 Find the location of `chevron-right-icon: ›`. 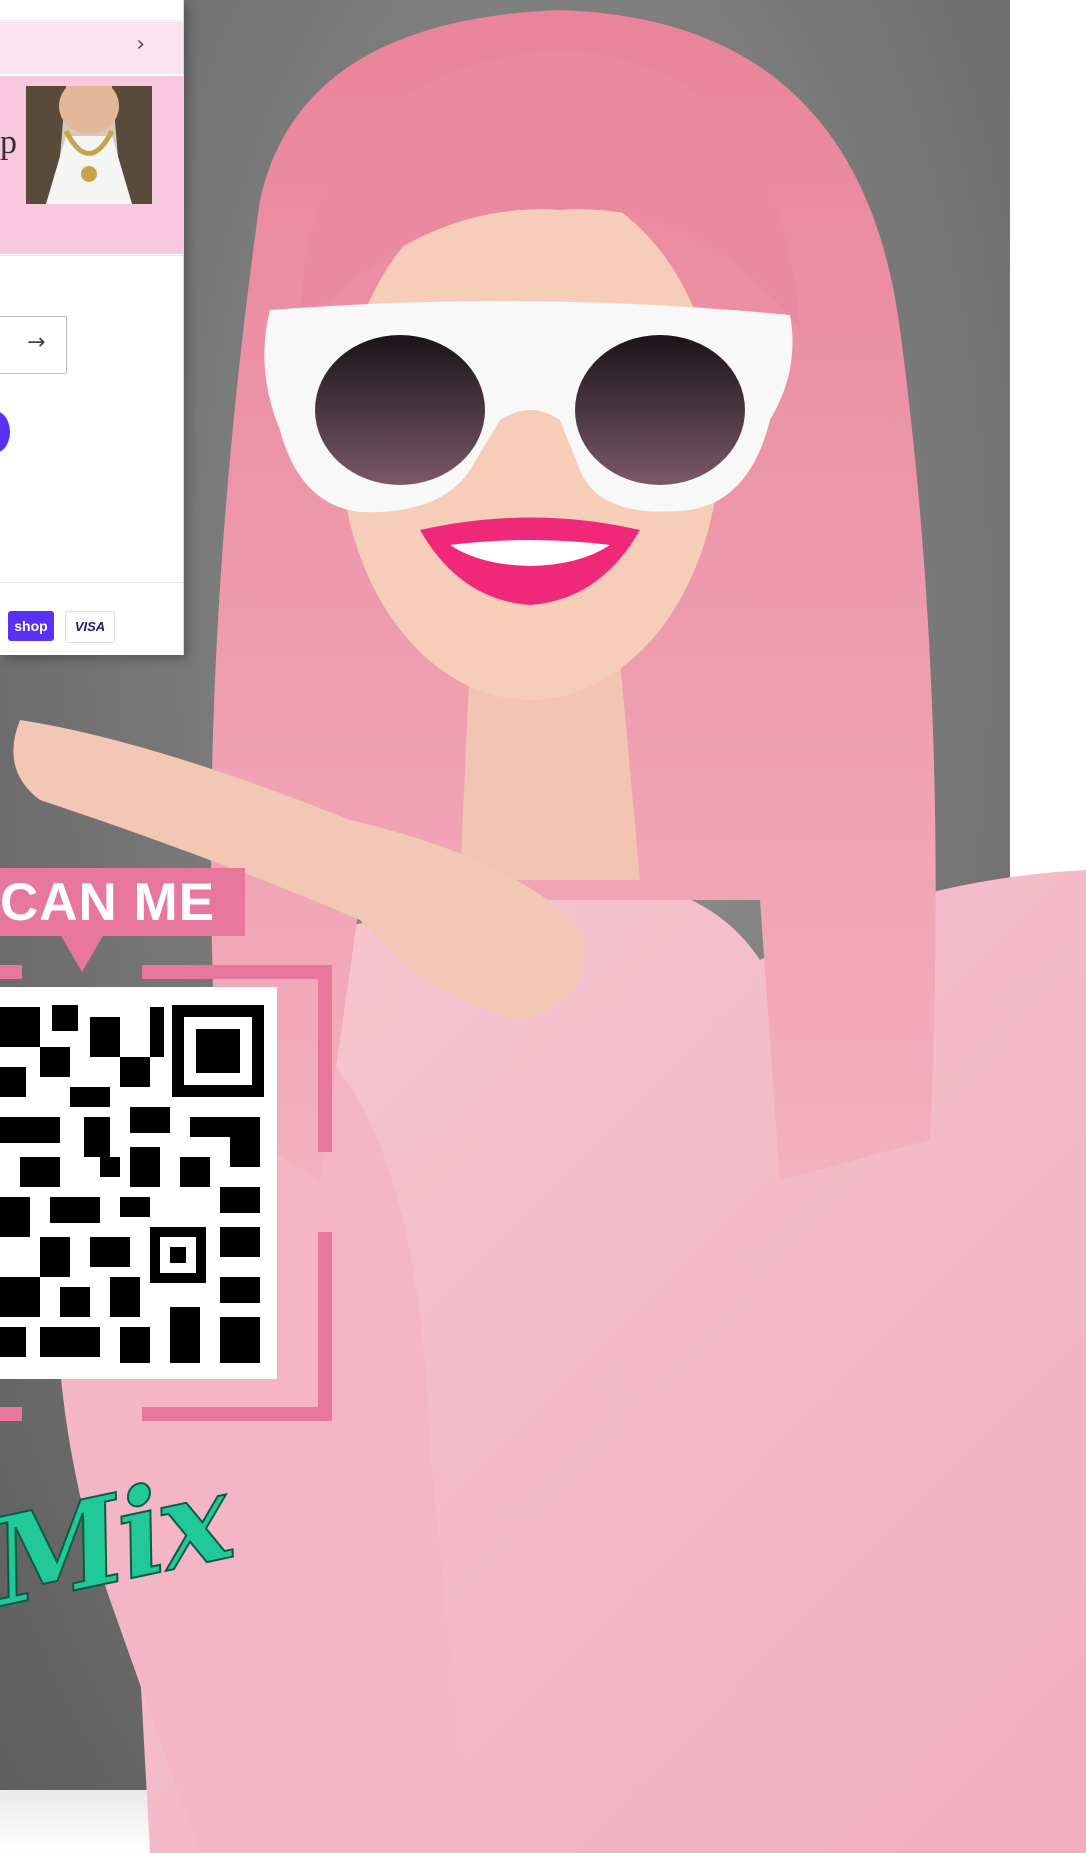

chevron-right-icon: › is located at coordinates (140, 44).